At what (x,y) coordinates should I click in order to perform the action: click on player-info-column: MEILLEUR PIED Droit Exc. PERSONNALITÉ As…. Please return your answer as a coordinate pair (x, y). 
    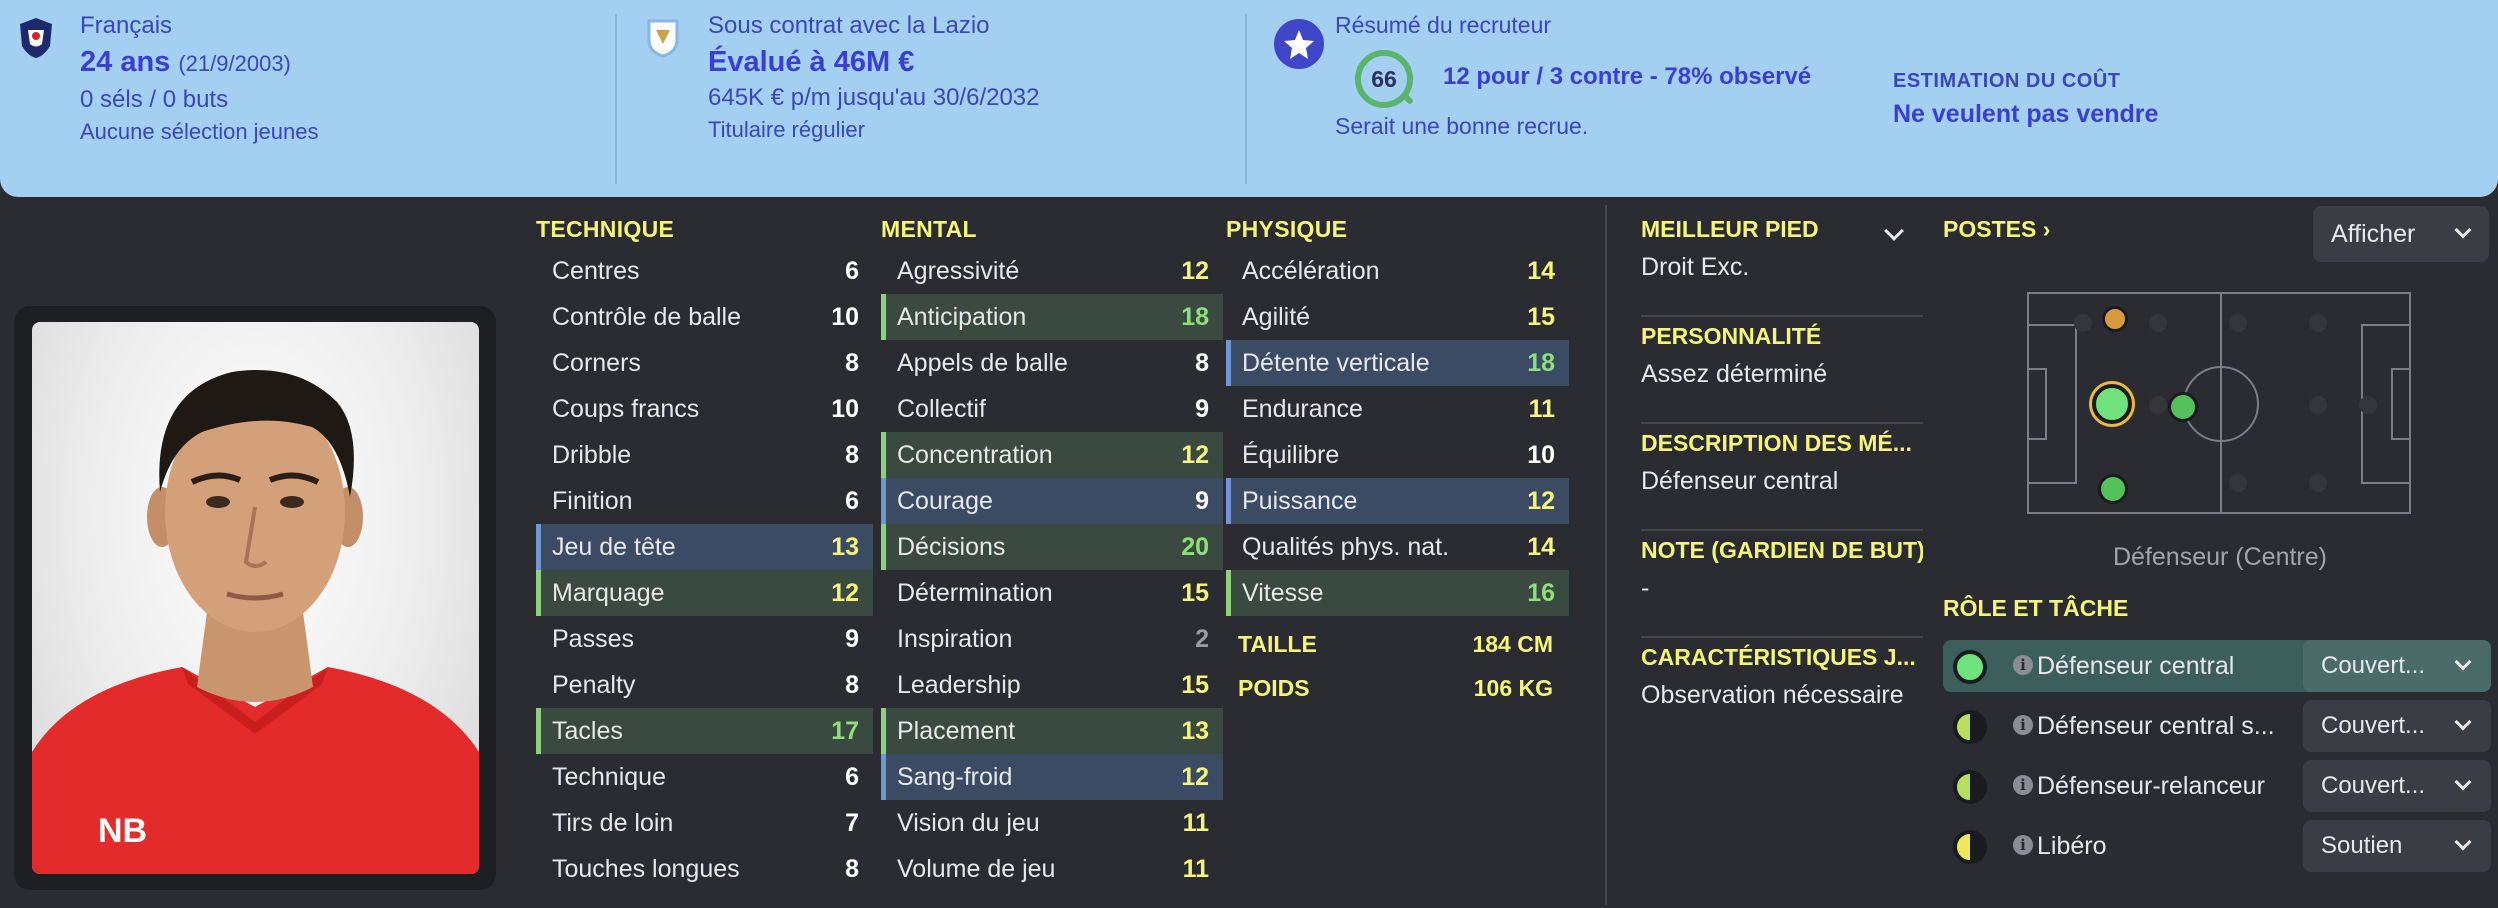
    Looking at the image, I should click on (1782, 477).